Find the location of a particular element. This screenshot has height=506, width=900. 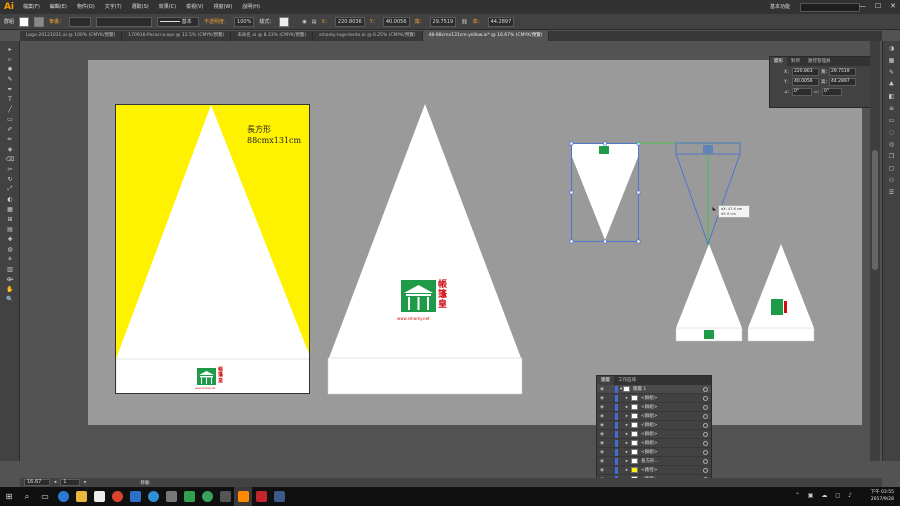

opacity-field: 100% is located at coordinates (244, 21).